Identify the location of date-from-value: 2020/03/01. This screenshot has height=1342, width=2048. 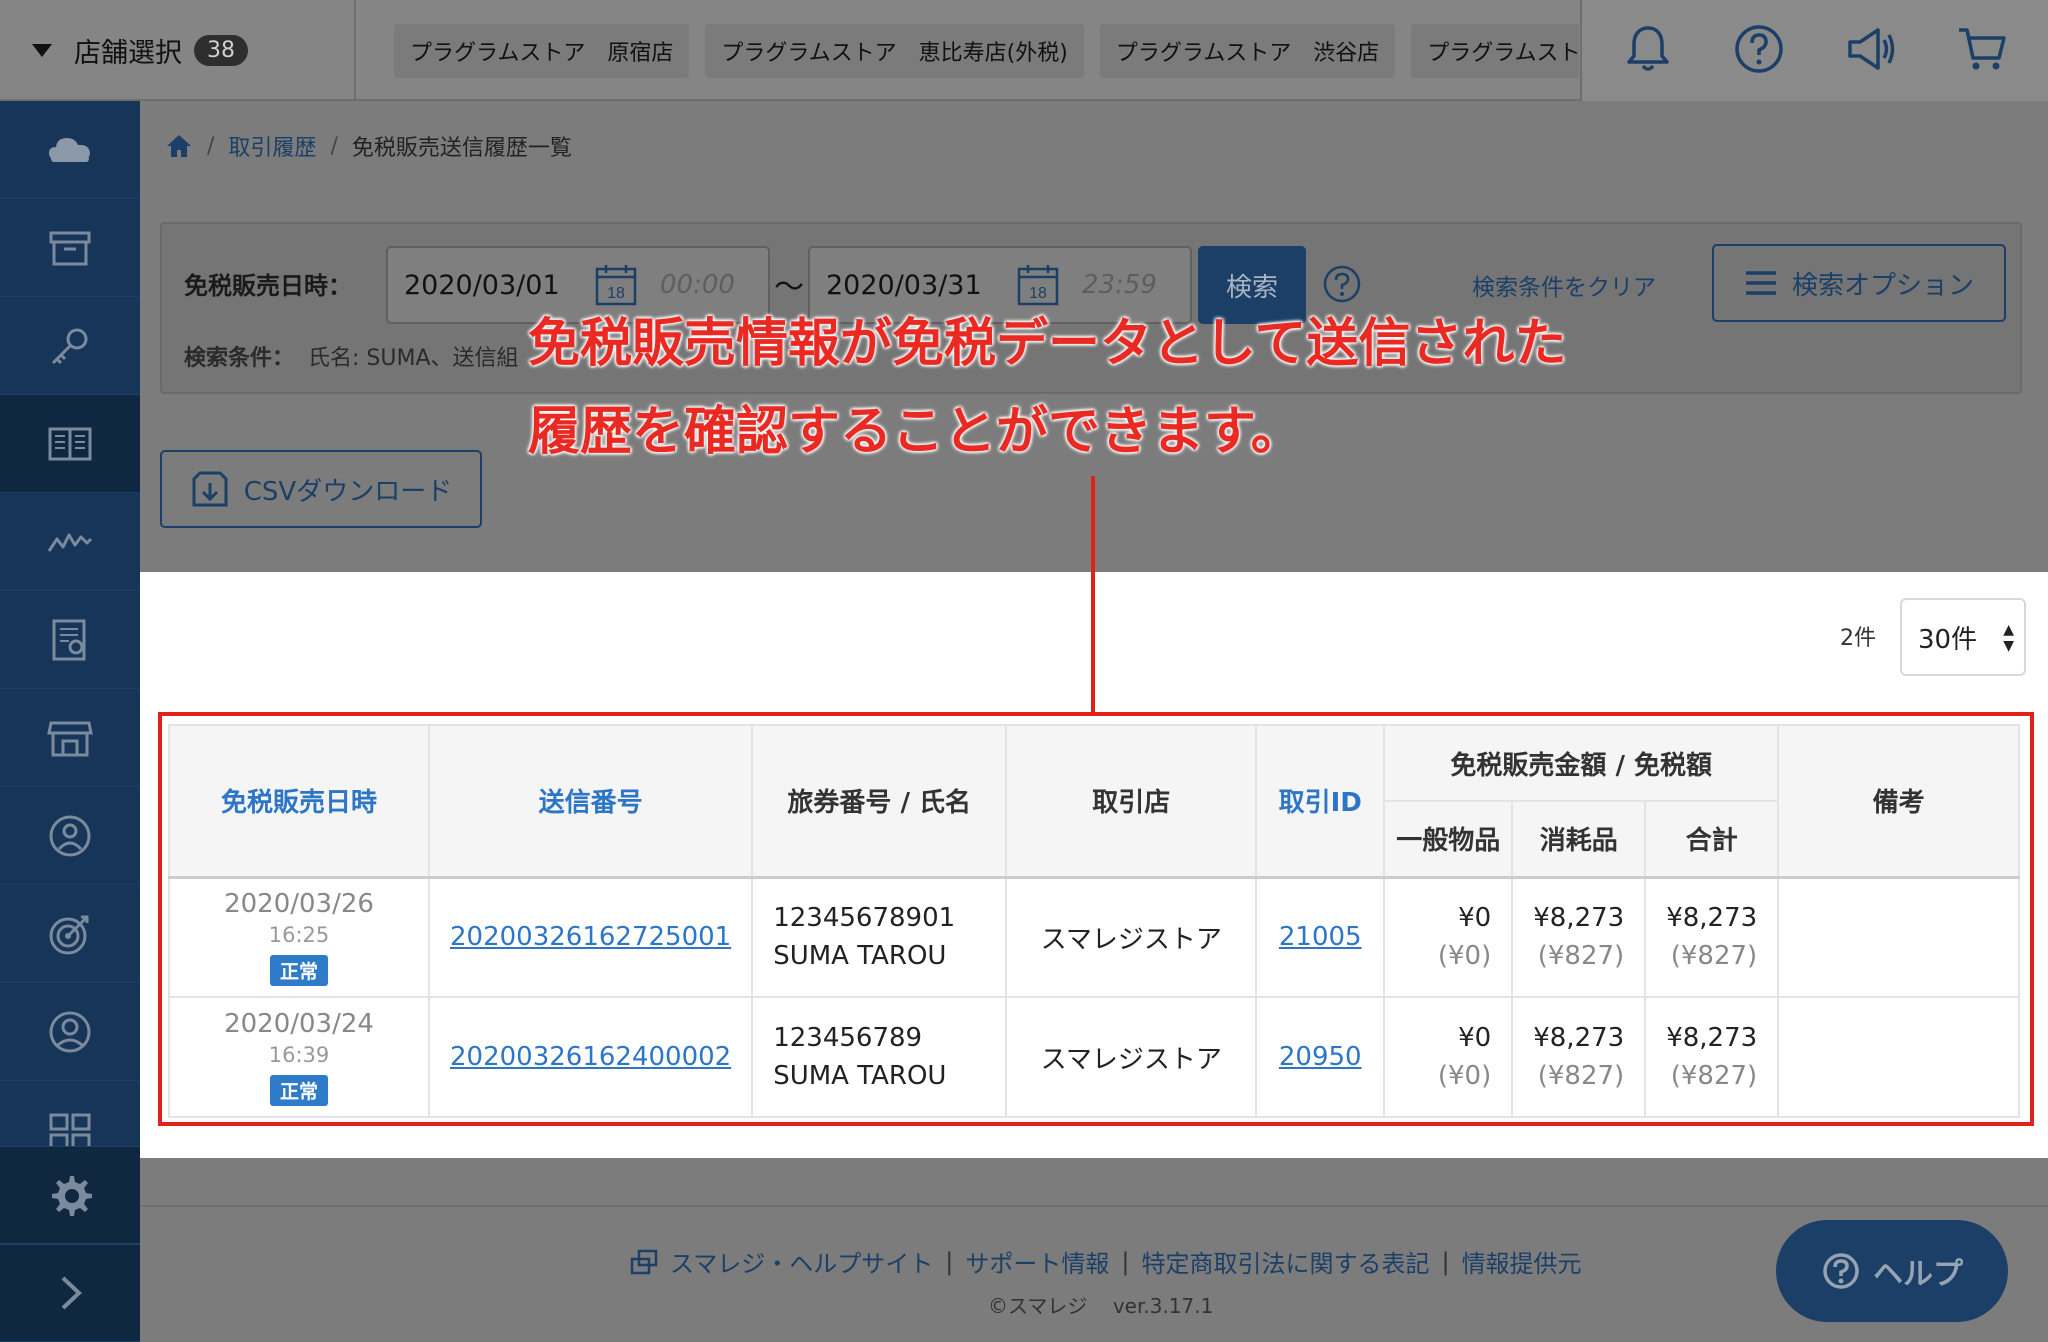
(482, 285).